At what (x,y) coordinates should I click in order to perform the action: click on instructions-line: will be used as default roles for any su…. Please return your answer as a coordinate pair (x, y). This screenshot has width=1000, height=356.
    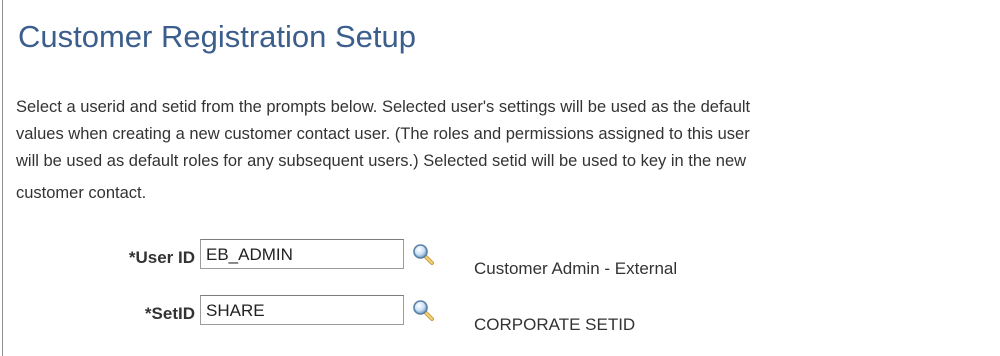
    Looking at the image, I should click on (381, 161).